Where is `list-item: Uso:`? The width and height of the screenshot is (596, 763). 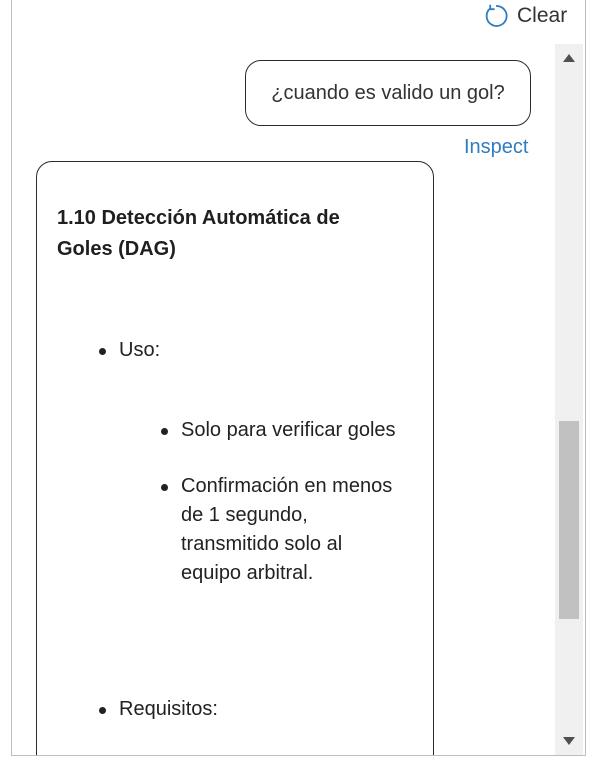 list-item: Uso: is located at coordinates (130, 350).